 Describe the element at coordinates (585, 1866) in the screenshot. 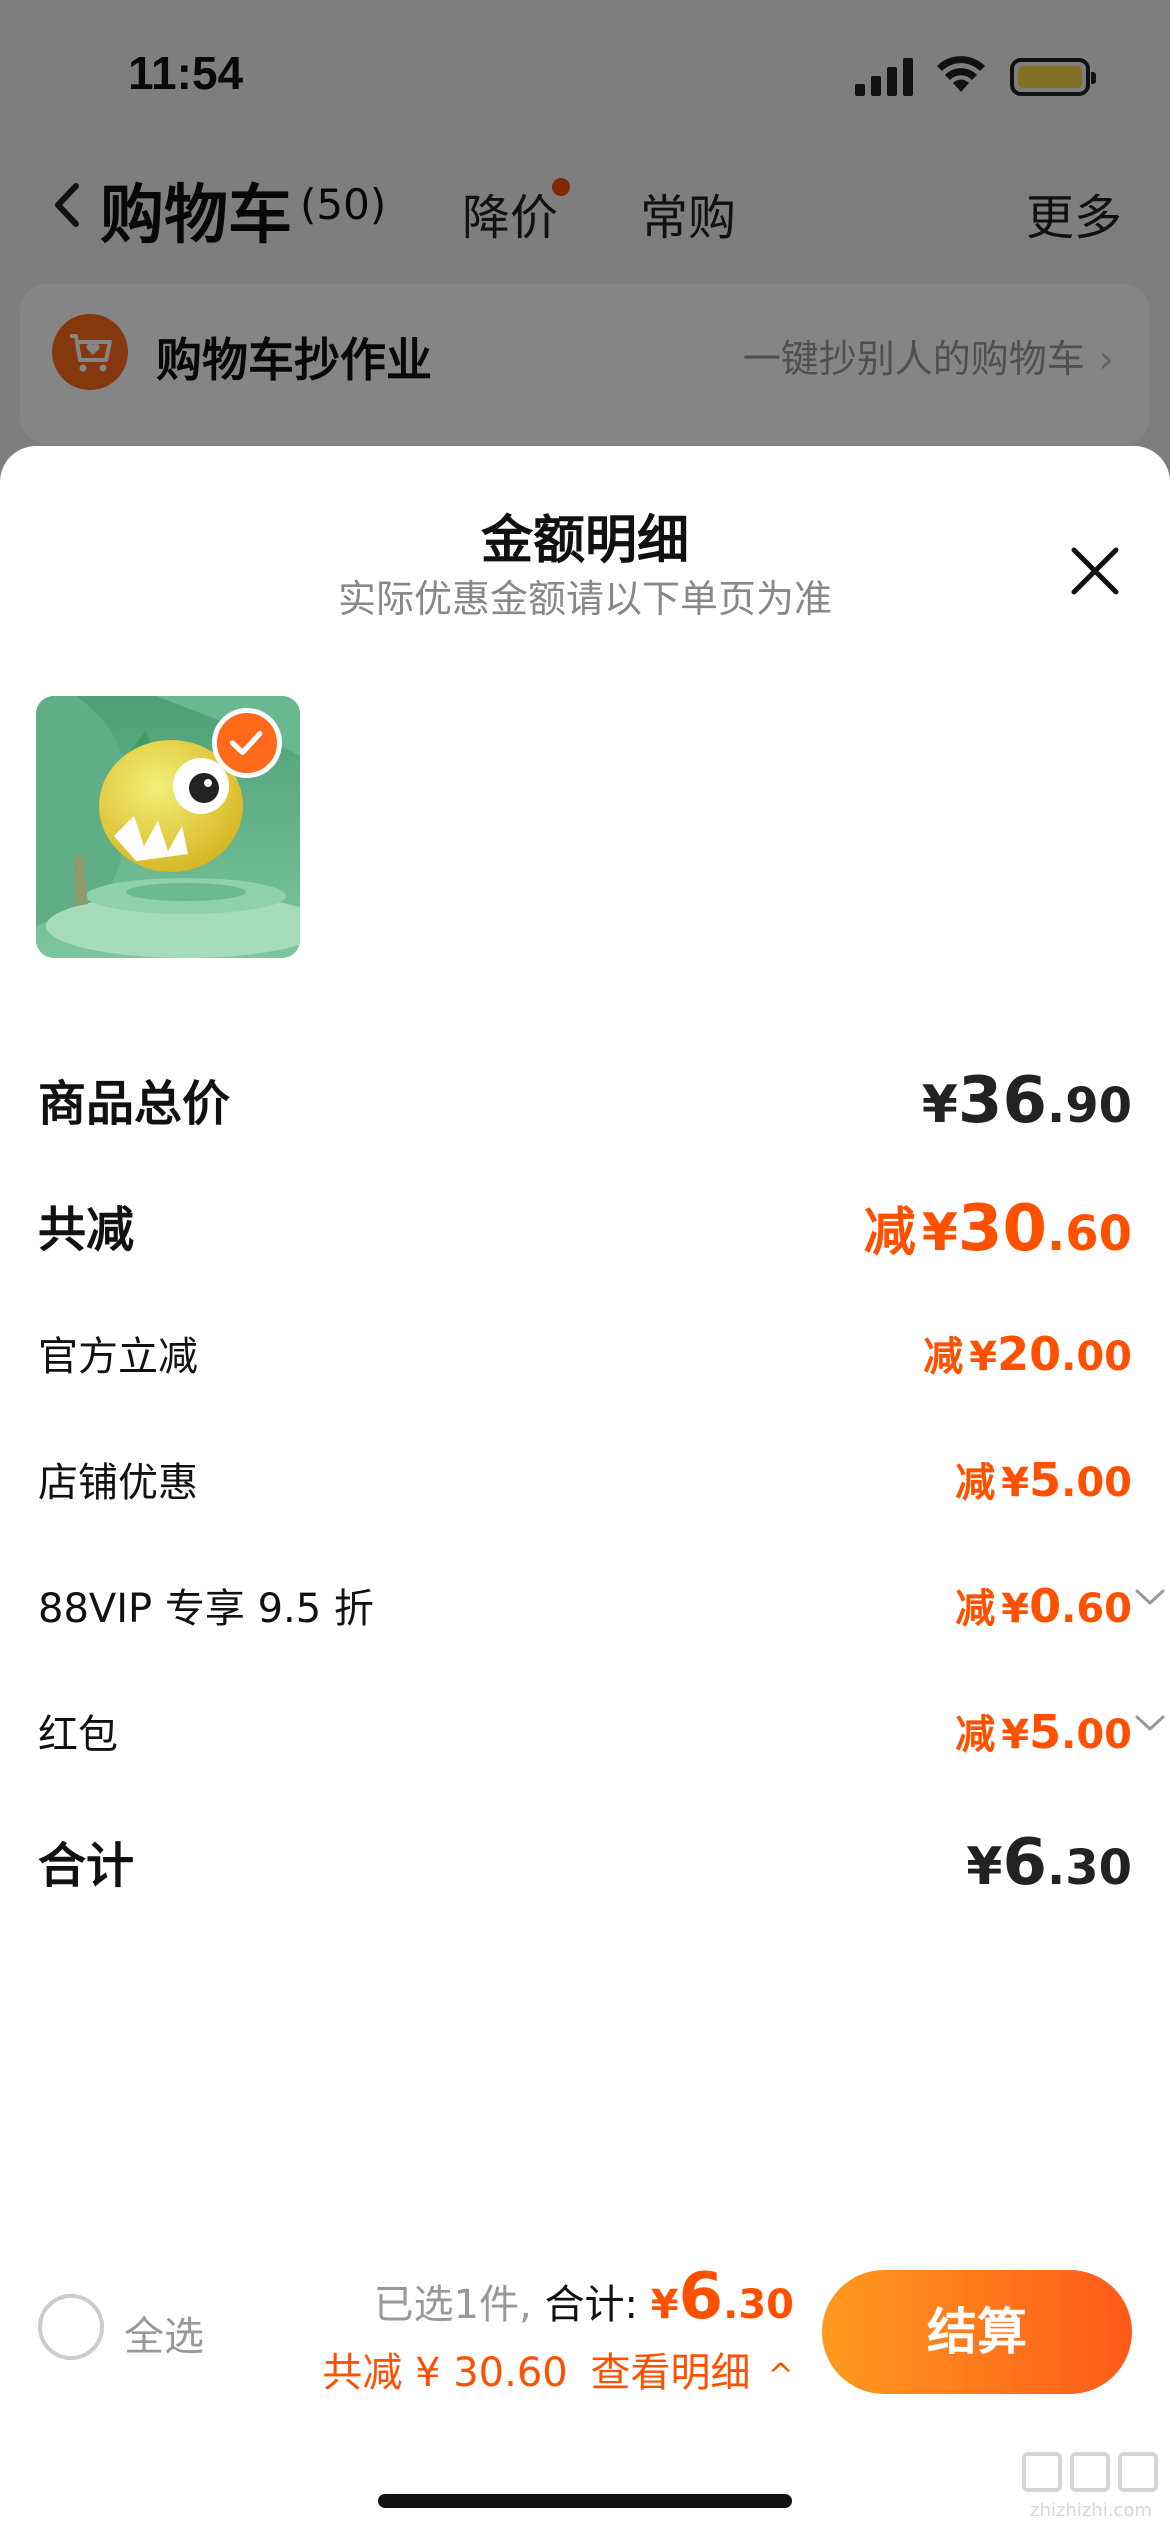

I see `row-total: 合计 ¥6.30` at that location.